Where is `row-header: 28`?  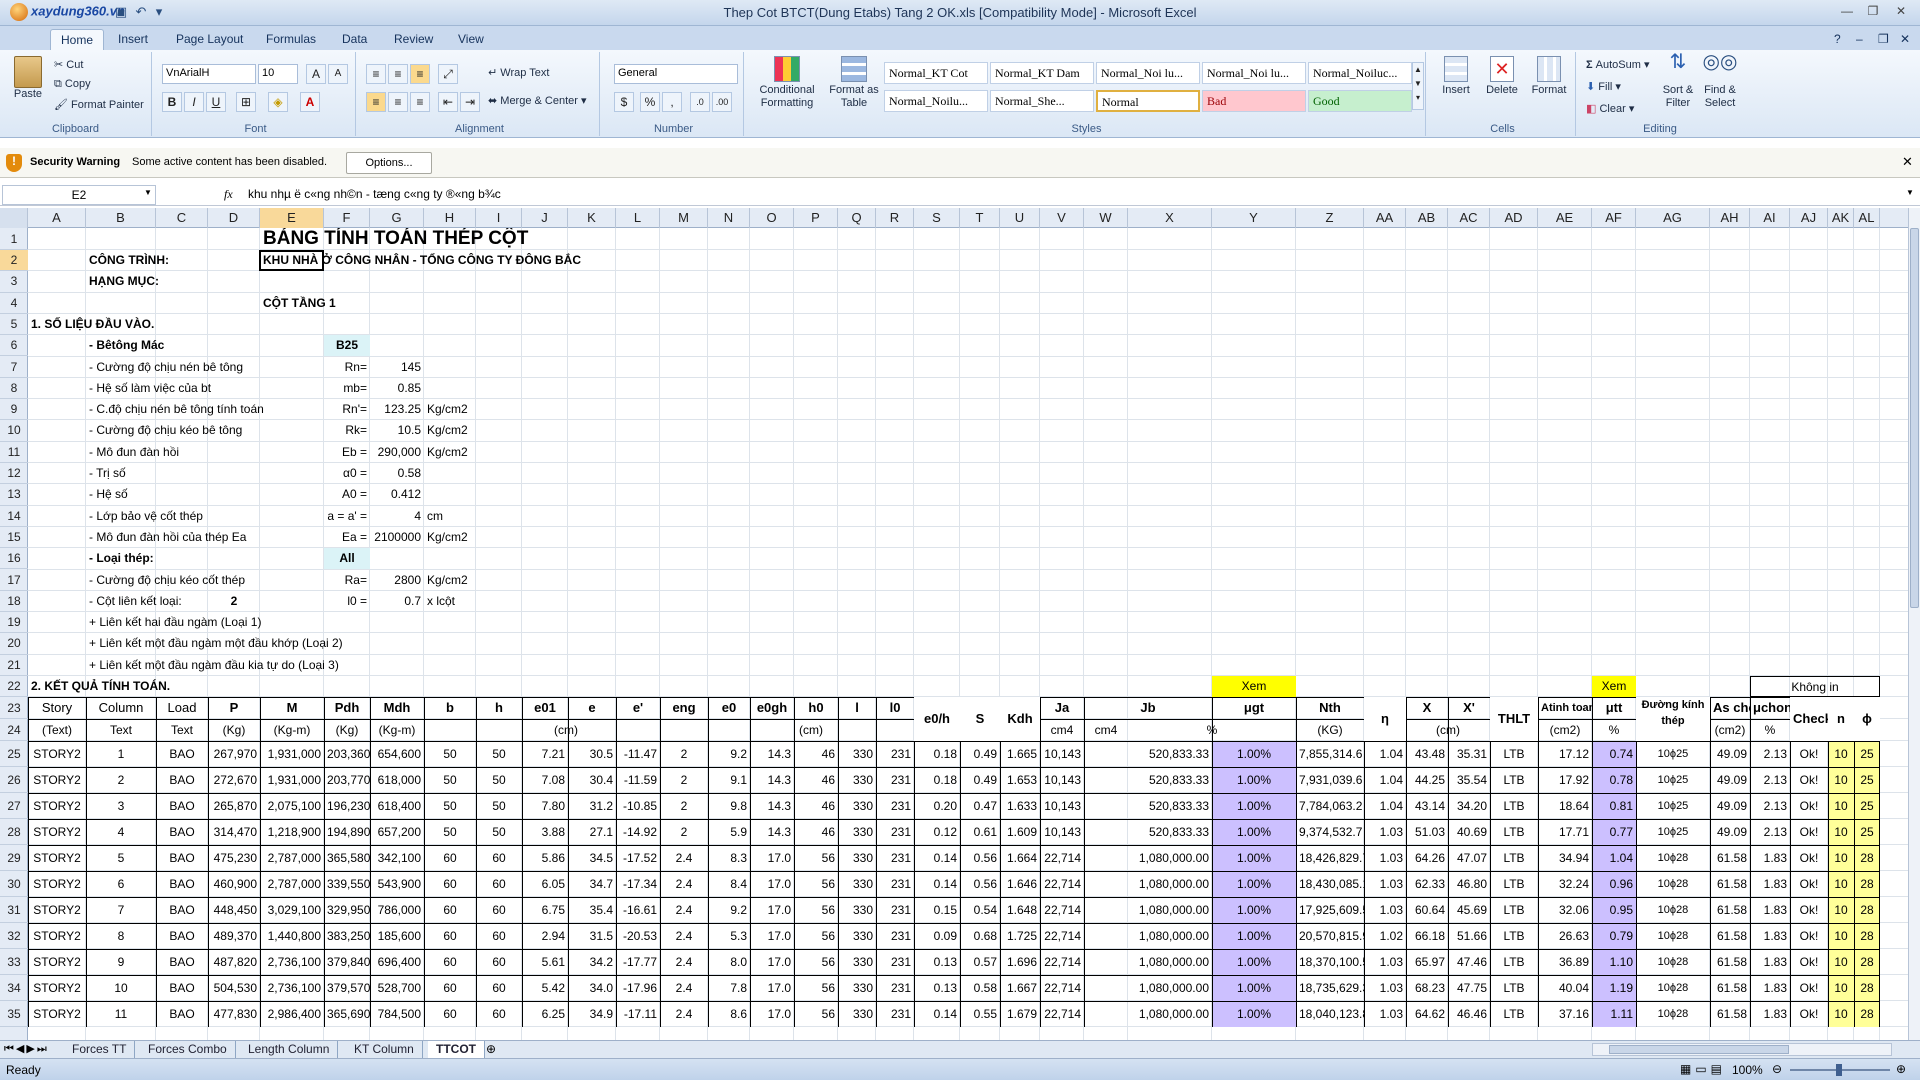
row-header: 28 is located at coordinates (14, 832).